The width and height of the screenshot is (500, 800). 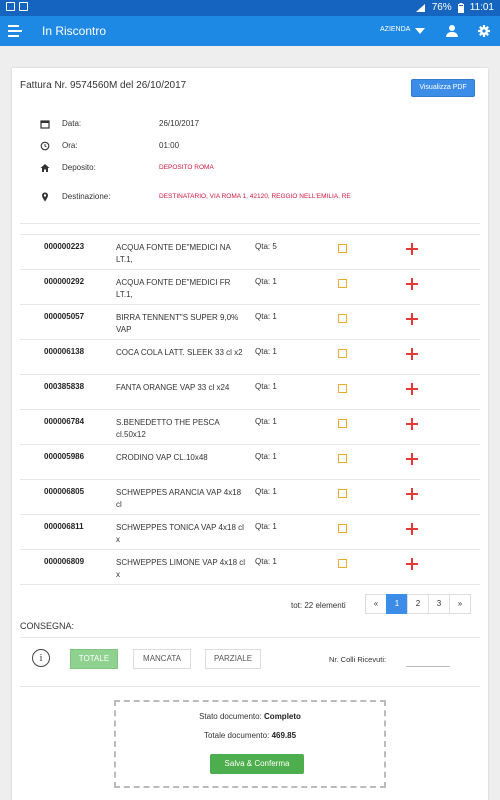 I want to click on item-code: 000006805, so click(x=64, y=491).